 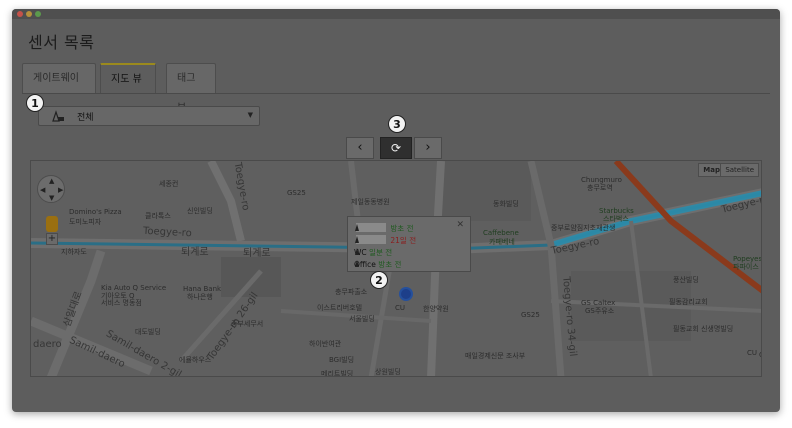 I want to click on street-view-pegman-icon, so click(x=52, y=224).